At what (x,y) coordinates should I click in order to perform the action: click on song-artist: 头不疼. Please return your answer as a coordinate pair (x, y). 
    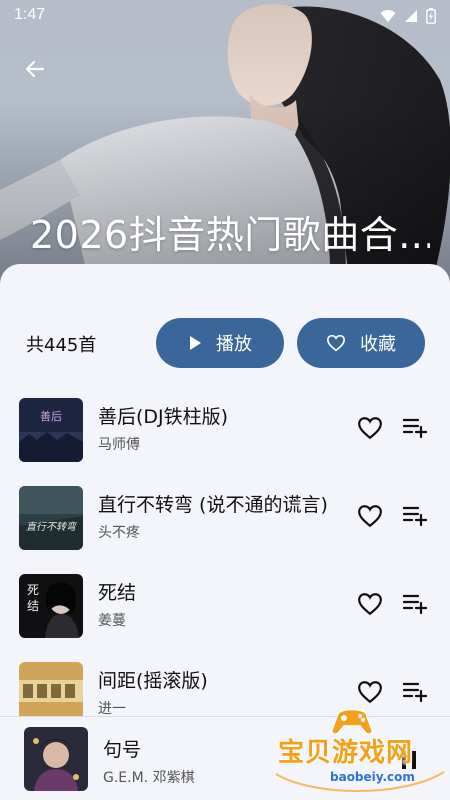
    Looking at the image, I should click on (119, 533).